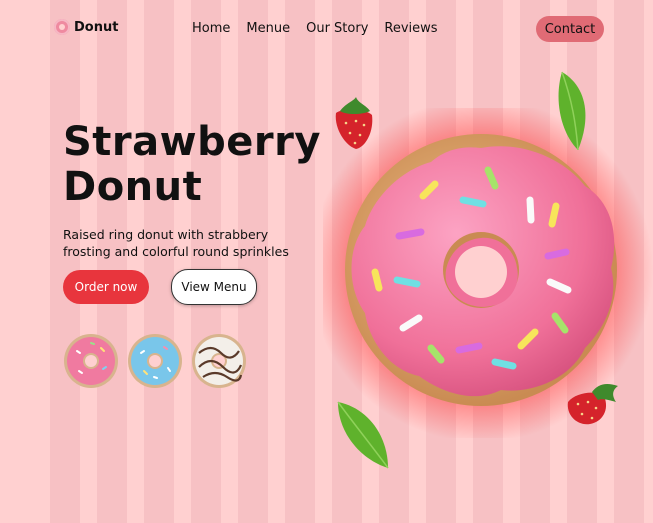 Image resolution: width=653 pixels, height=523 pixels. Describe the element at coordinates (192, 142) in the screenshot. I see `hero-title-line-1: Strawberry` at that location.